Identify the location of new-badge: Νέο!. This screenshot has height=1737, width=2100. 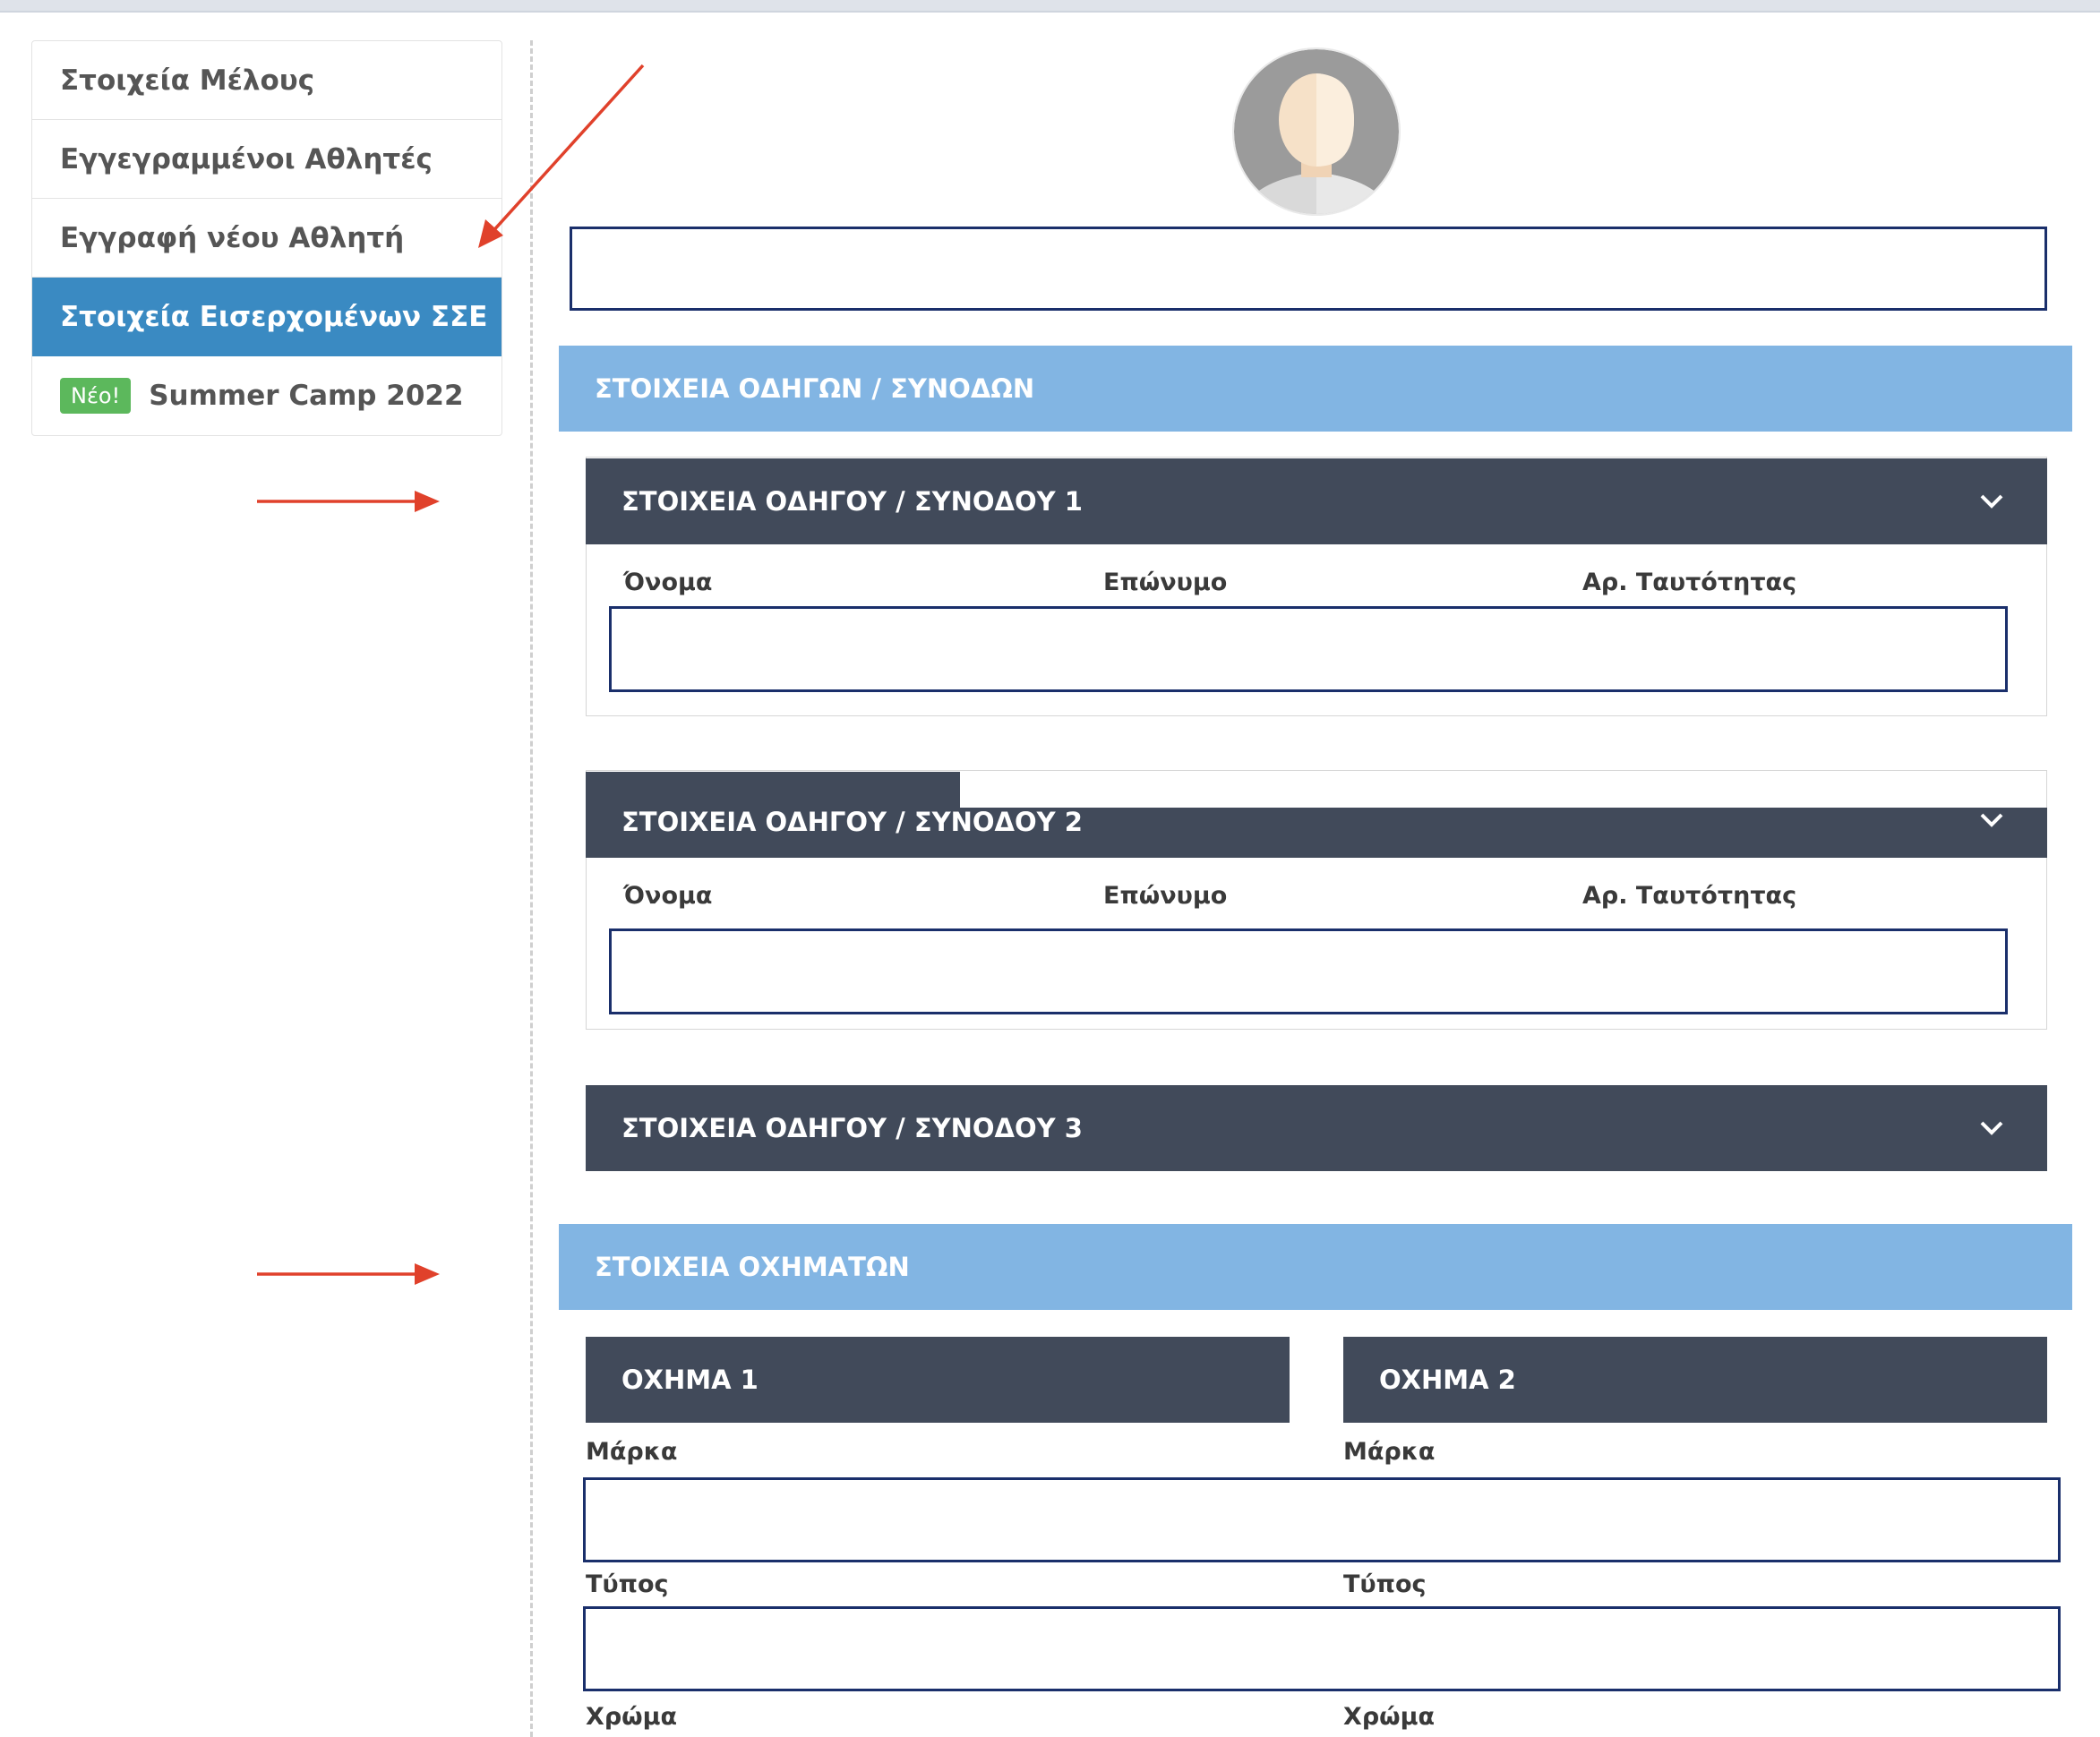
(96, 396).